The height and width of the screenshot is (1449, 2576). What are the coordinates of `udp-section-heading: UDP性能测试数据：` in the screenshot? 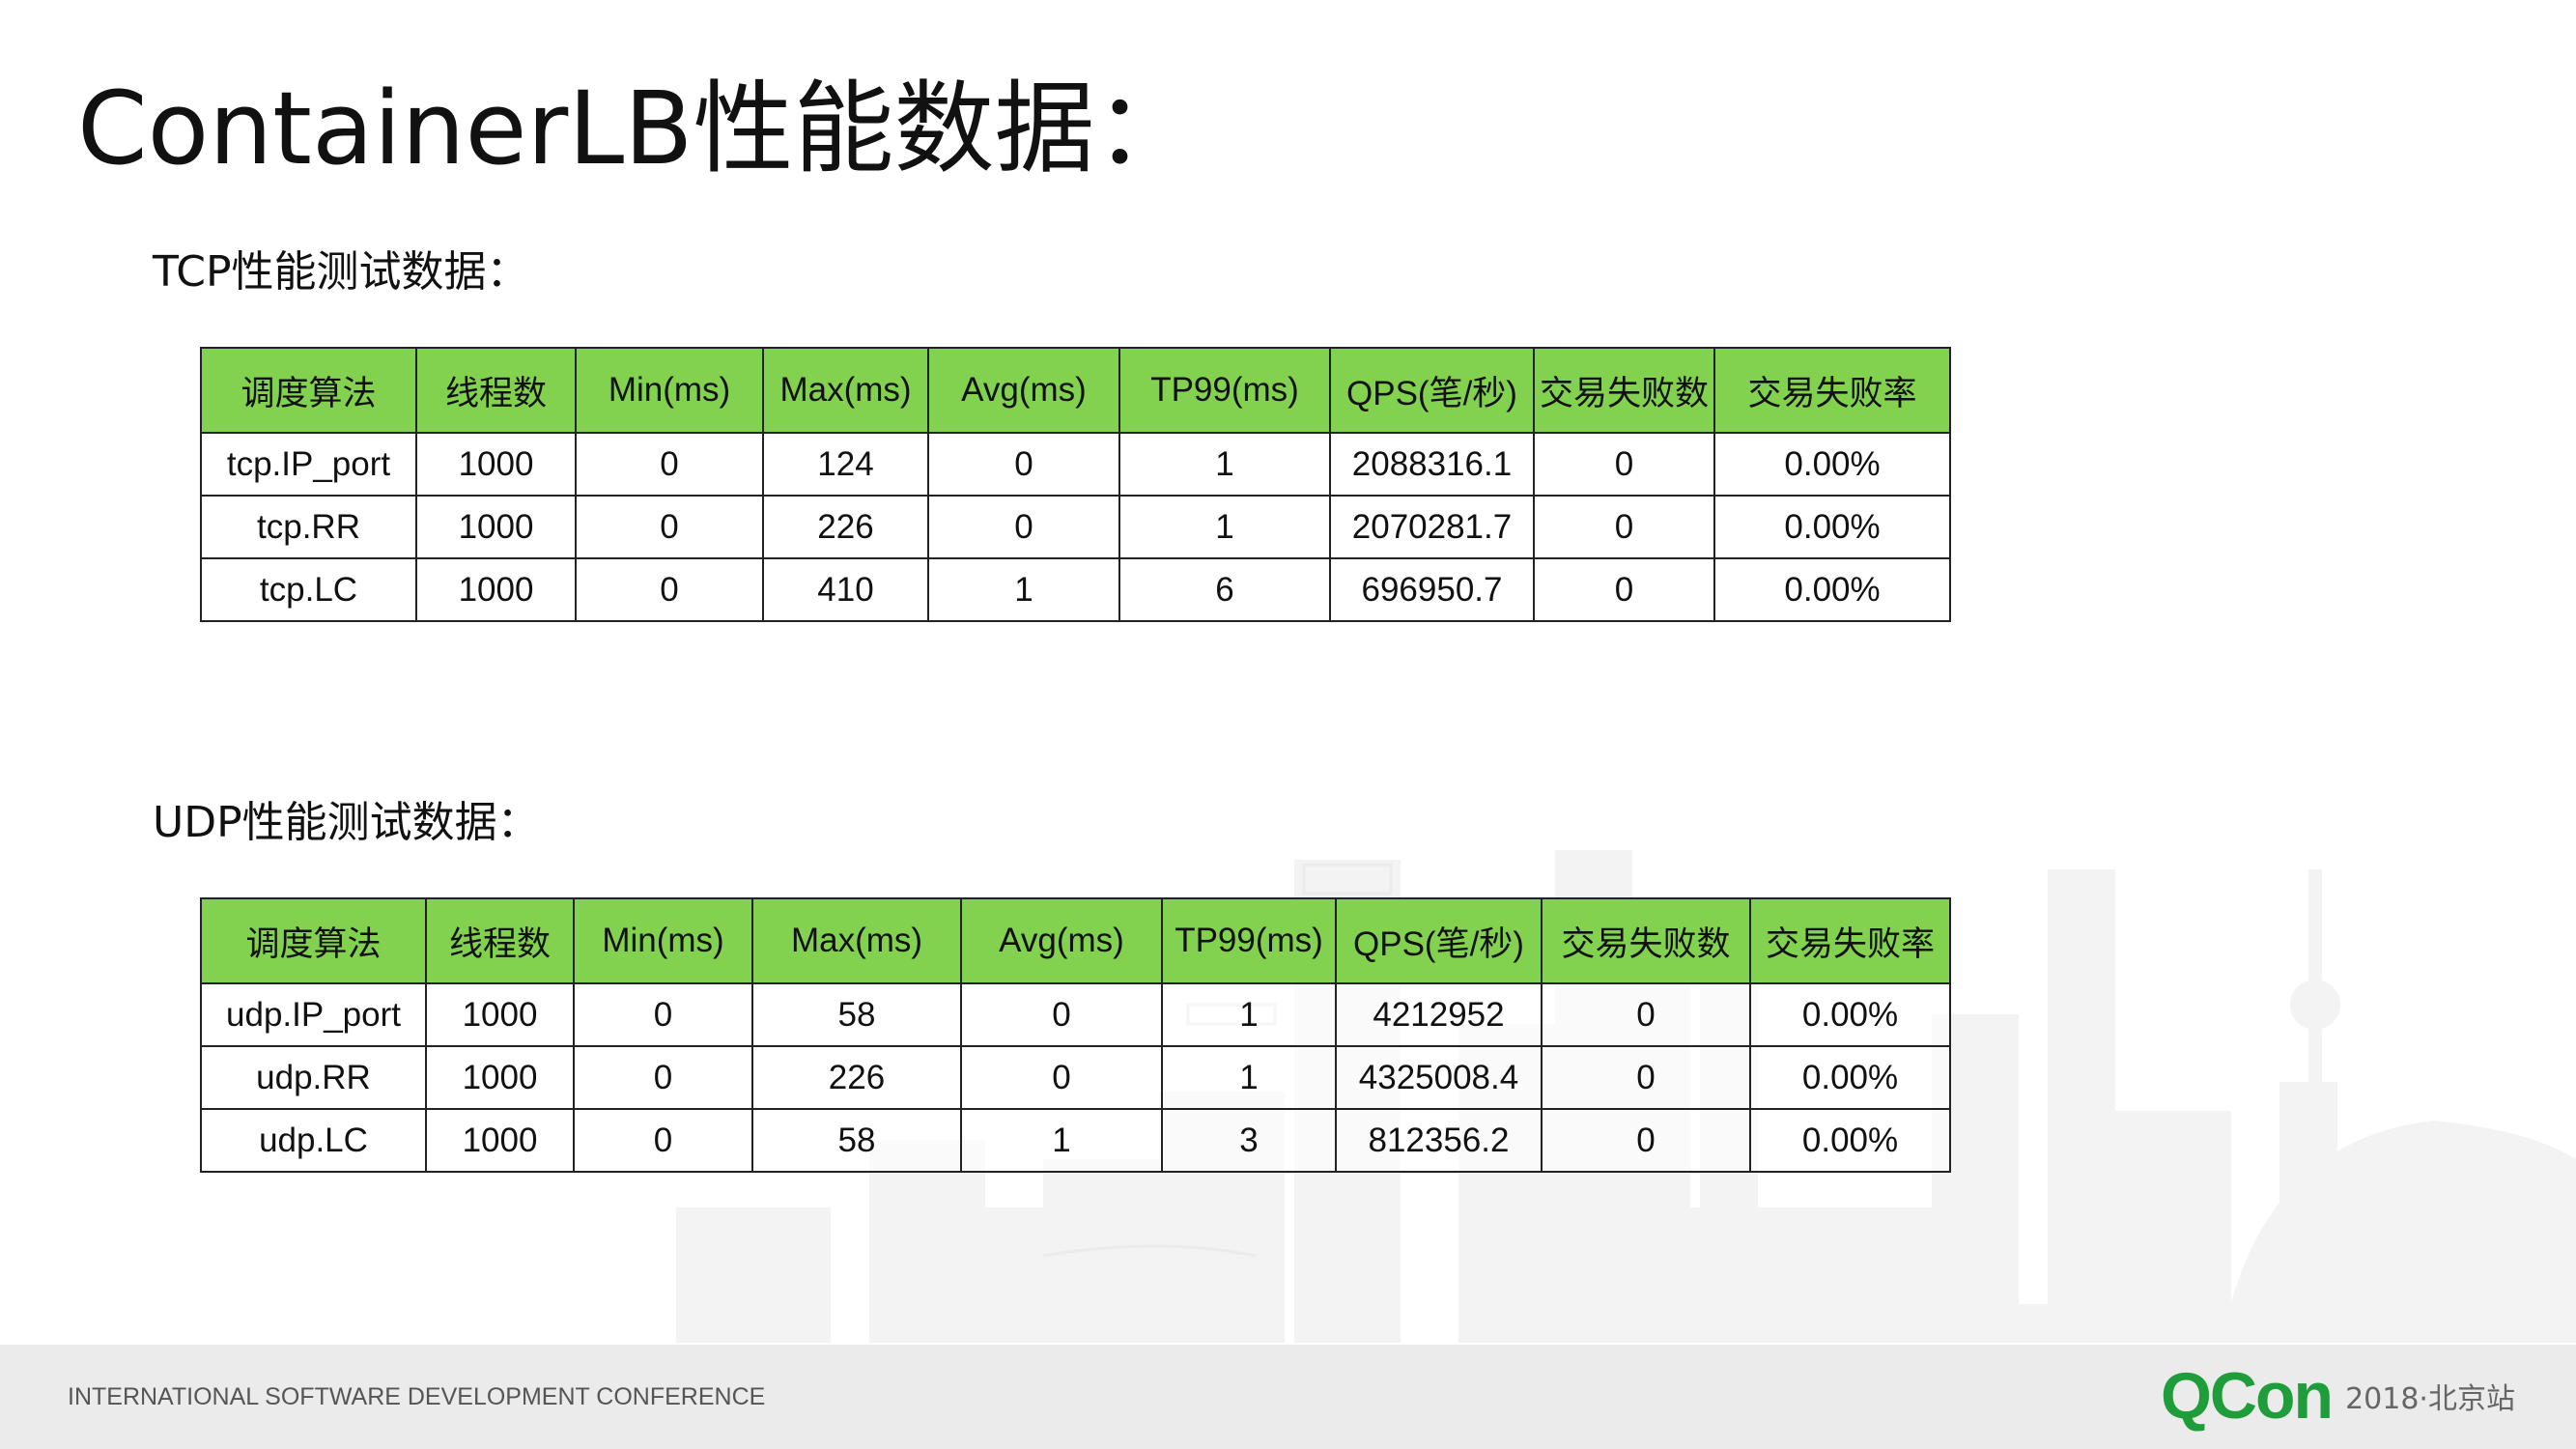 It's located at (346, 822).